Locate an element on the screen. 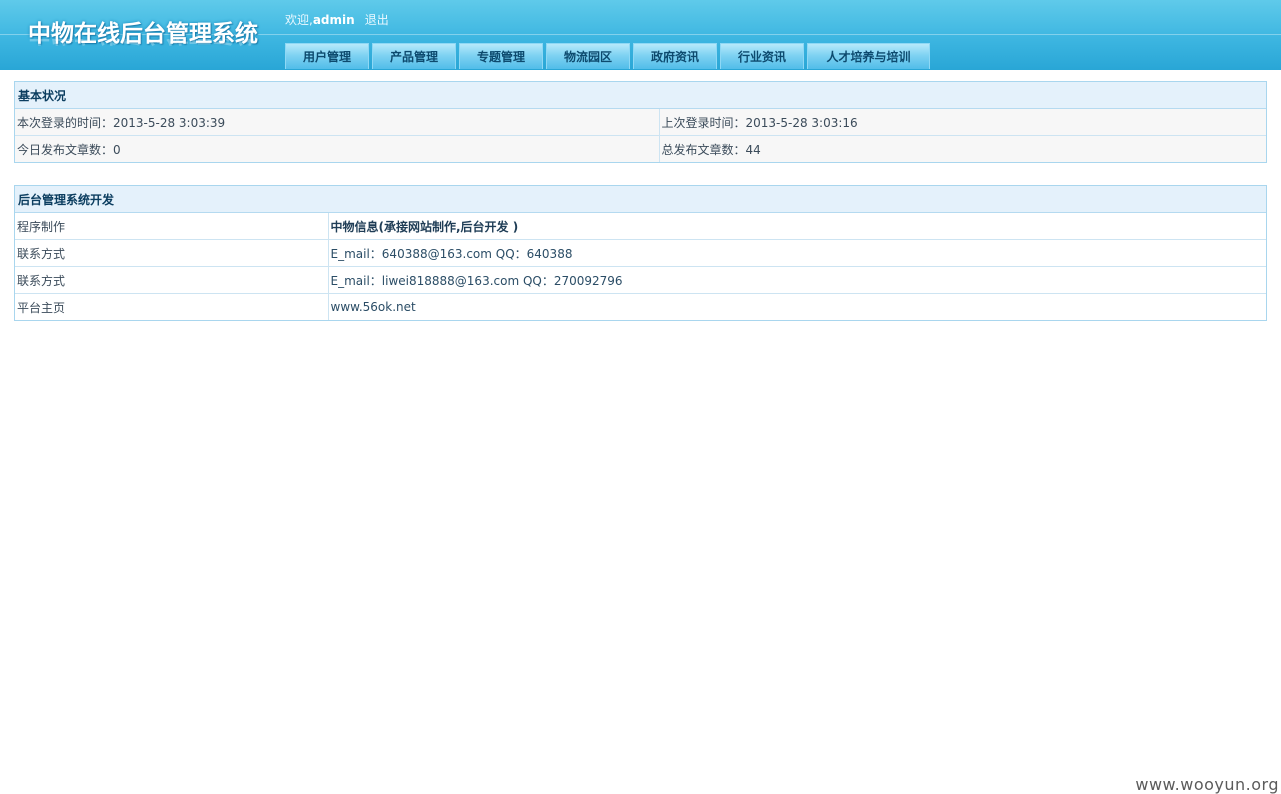  nav-tab-user-management: 用户管理 is located at coordinates (327, 56).